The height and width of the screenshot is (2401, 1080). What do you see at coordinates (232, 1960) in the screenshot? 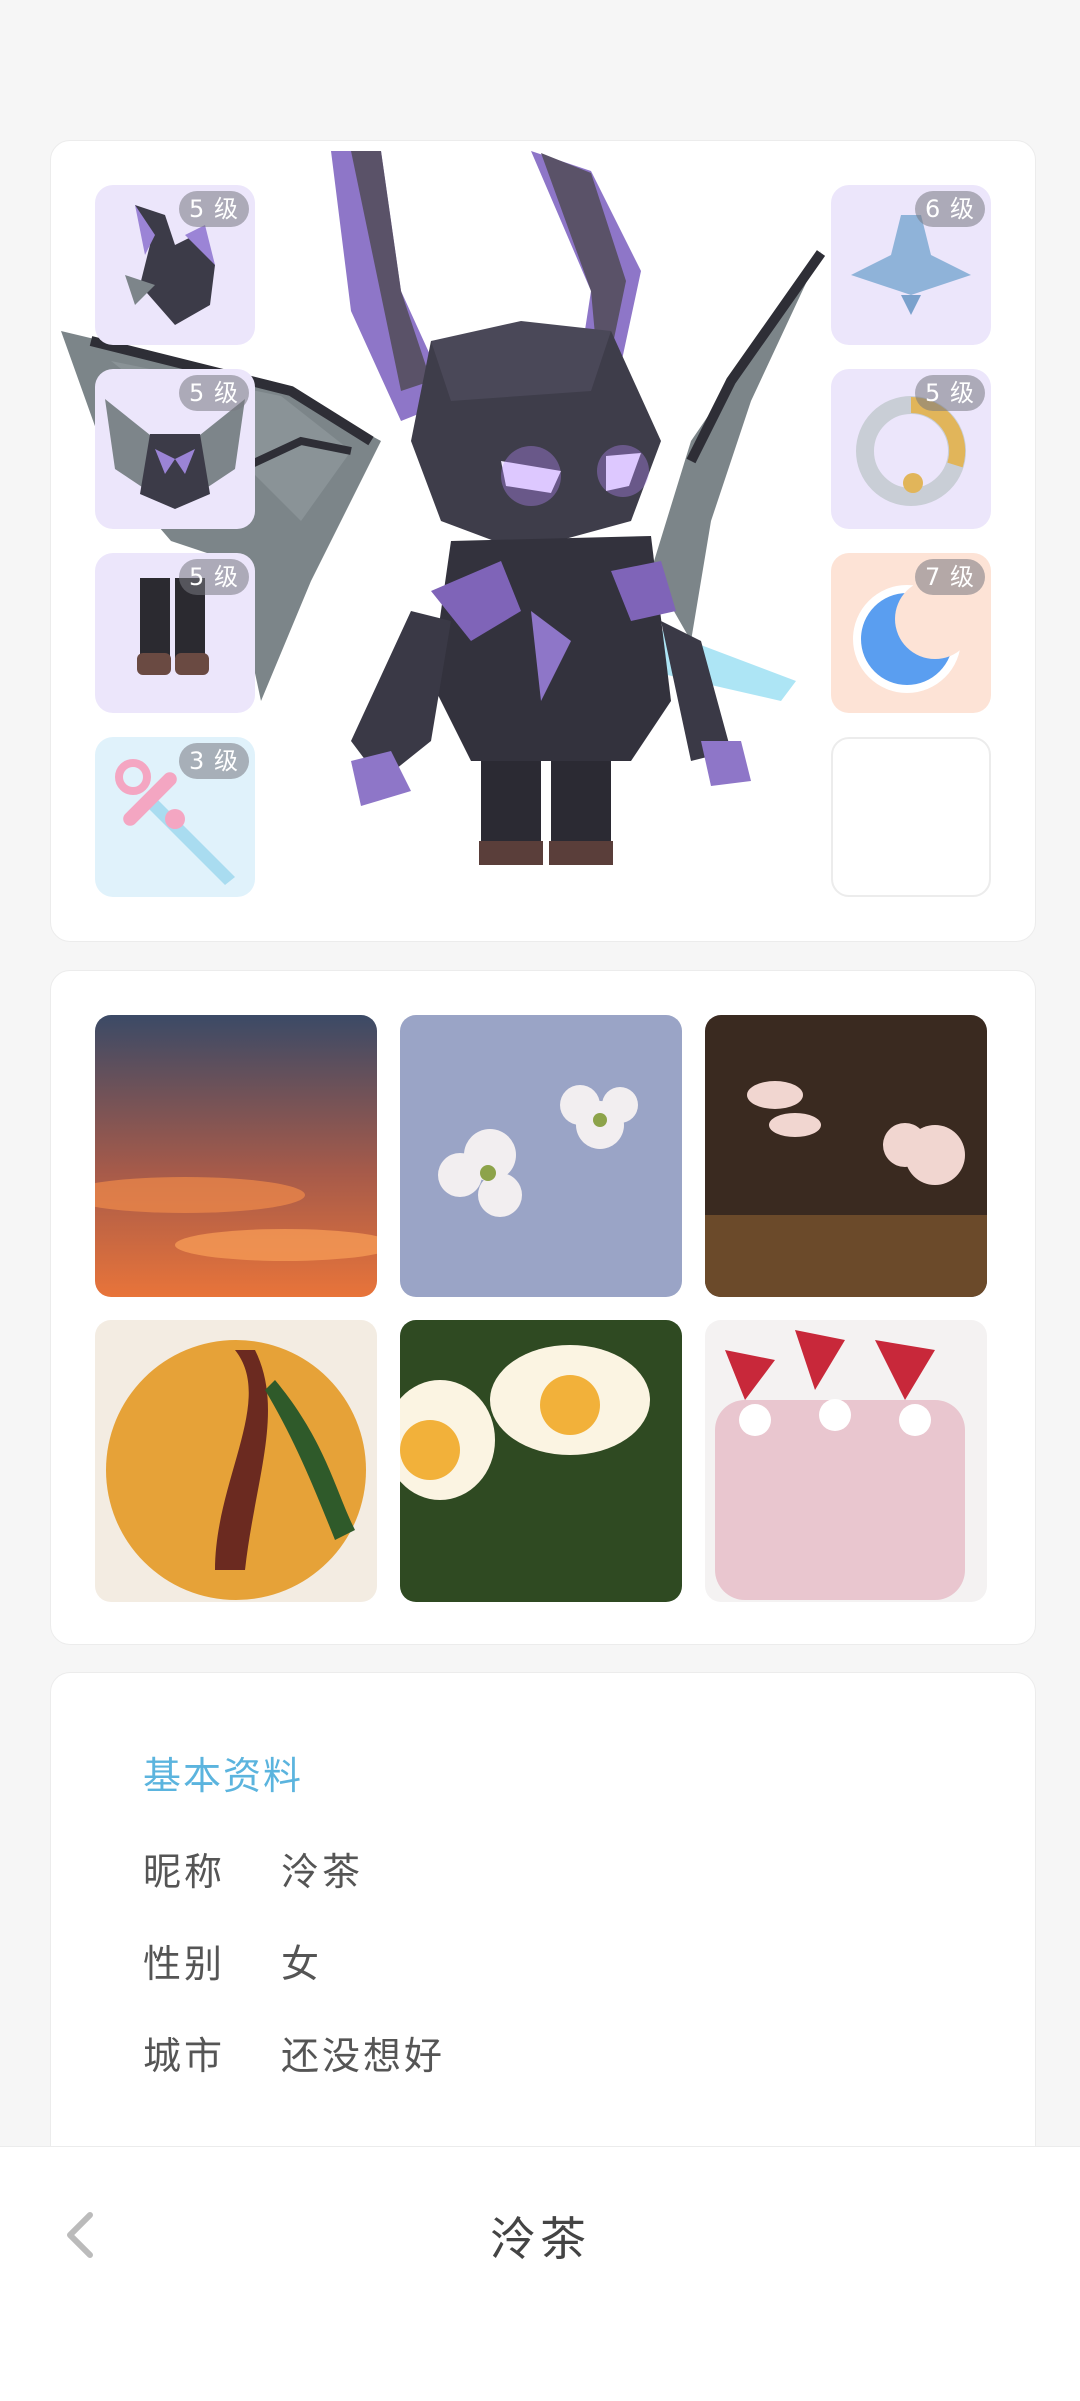
I see `info-row-gender: 性别 女` at bounding box center [232, 1960].